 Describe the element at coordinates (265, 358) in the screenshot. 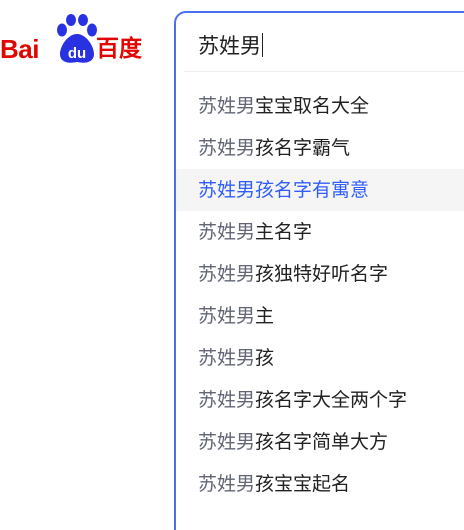

I see `suggestion-completion: 孩` at that location.